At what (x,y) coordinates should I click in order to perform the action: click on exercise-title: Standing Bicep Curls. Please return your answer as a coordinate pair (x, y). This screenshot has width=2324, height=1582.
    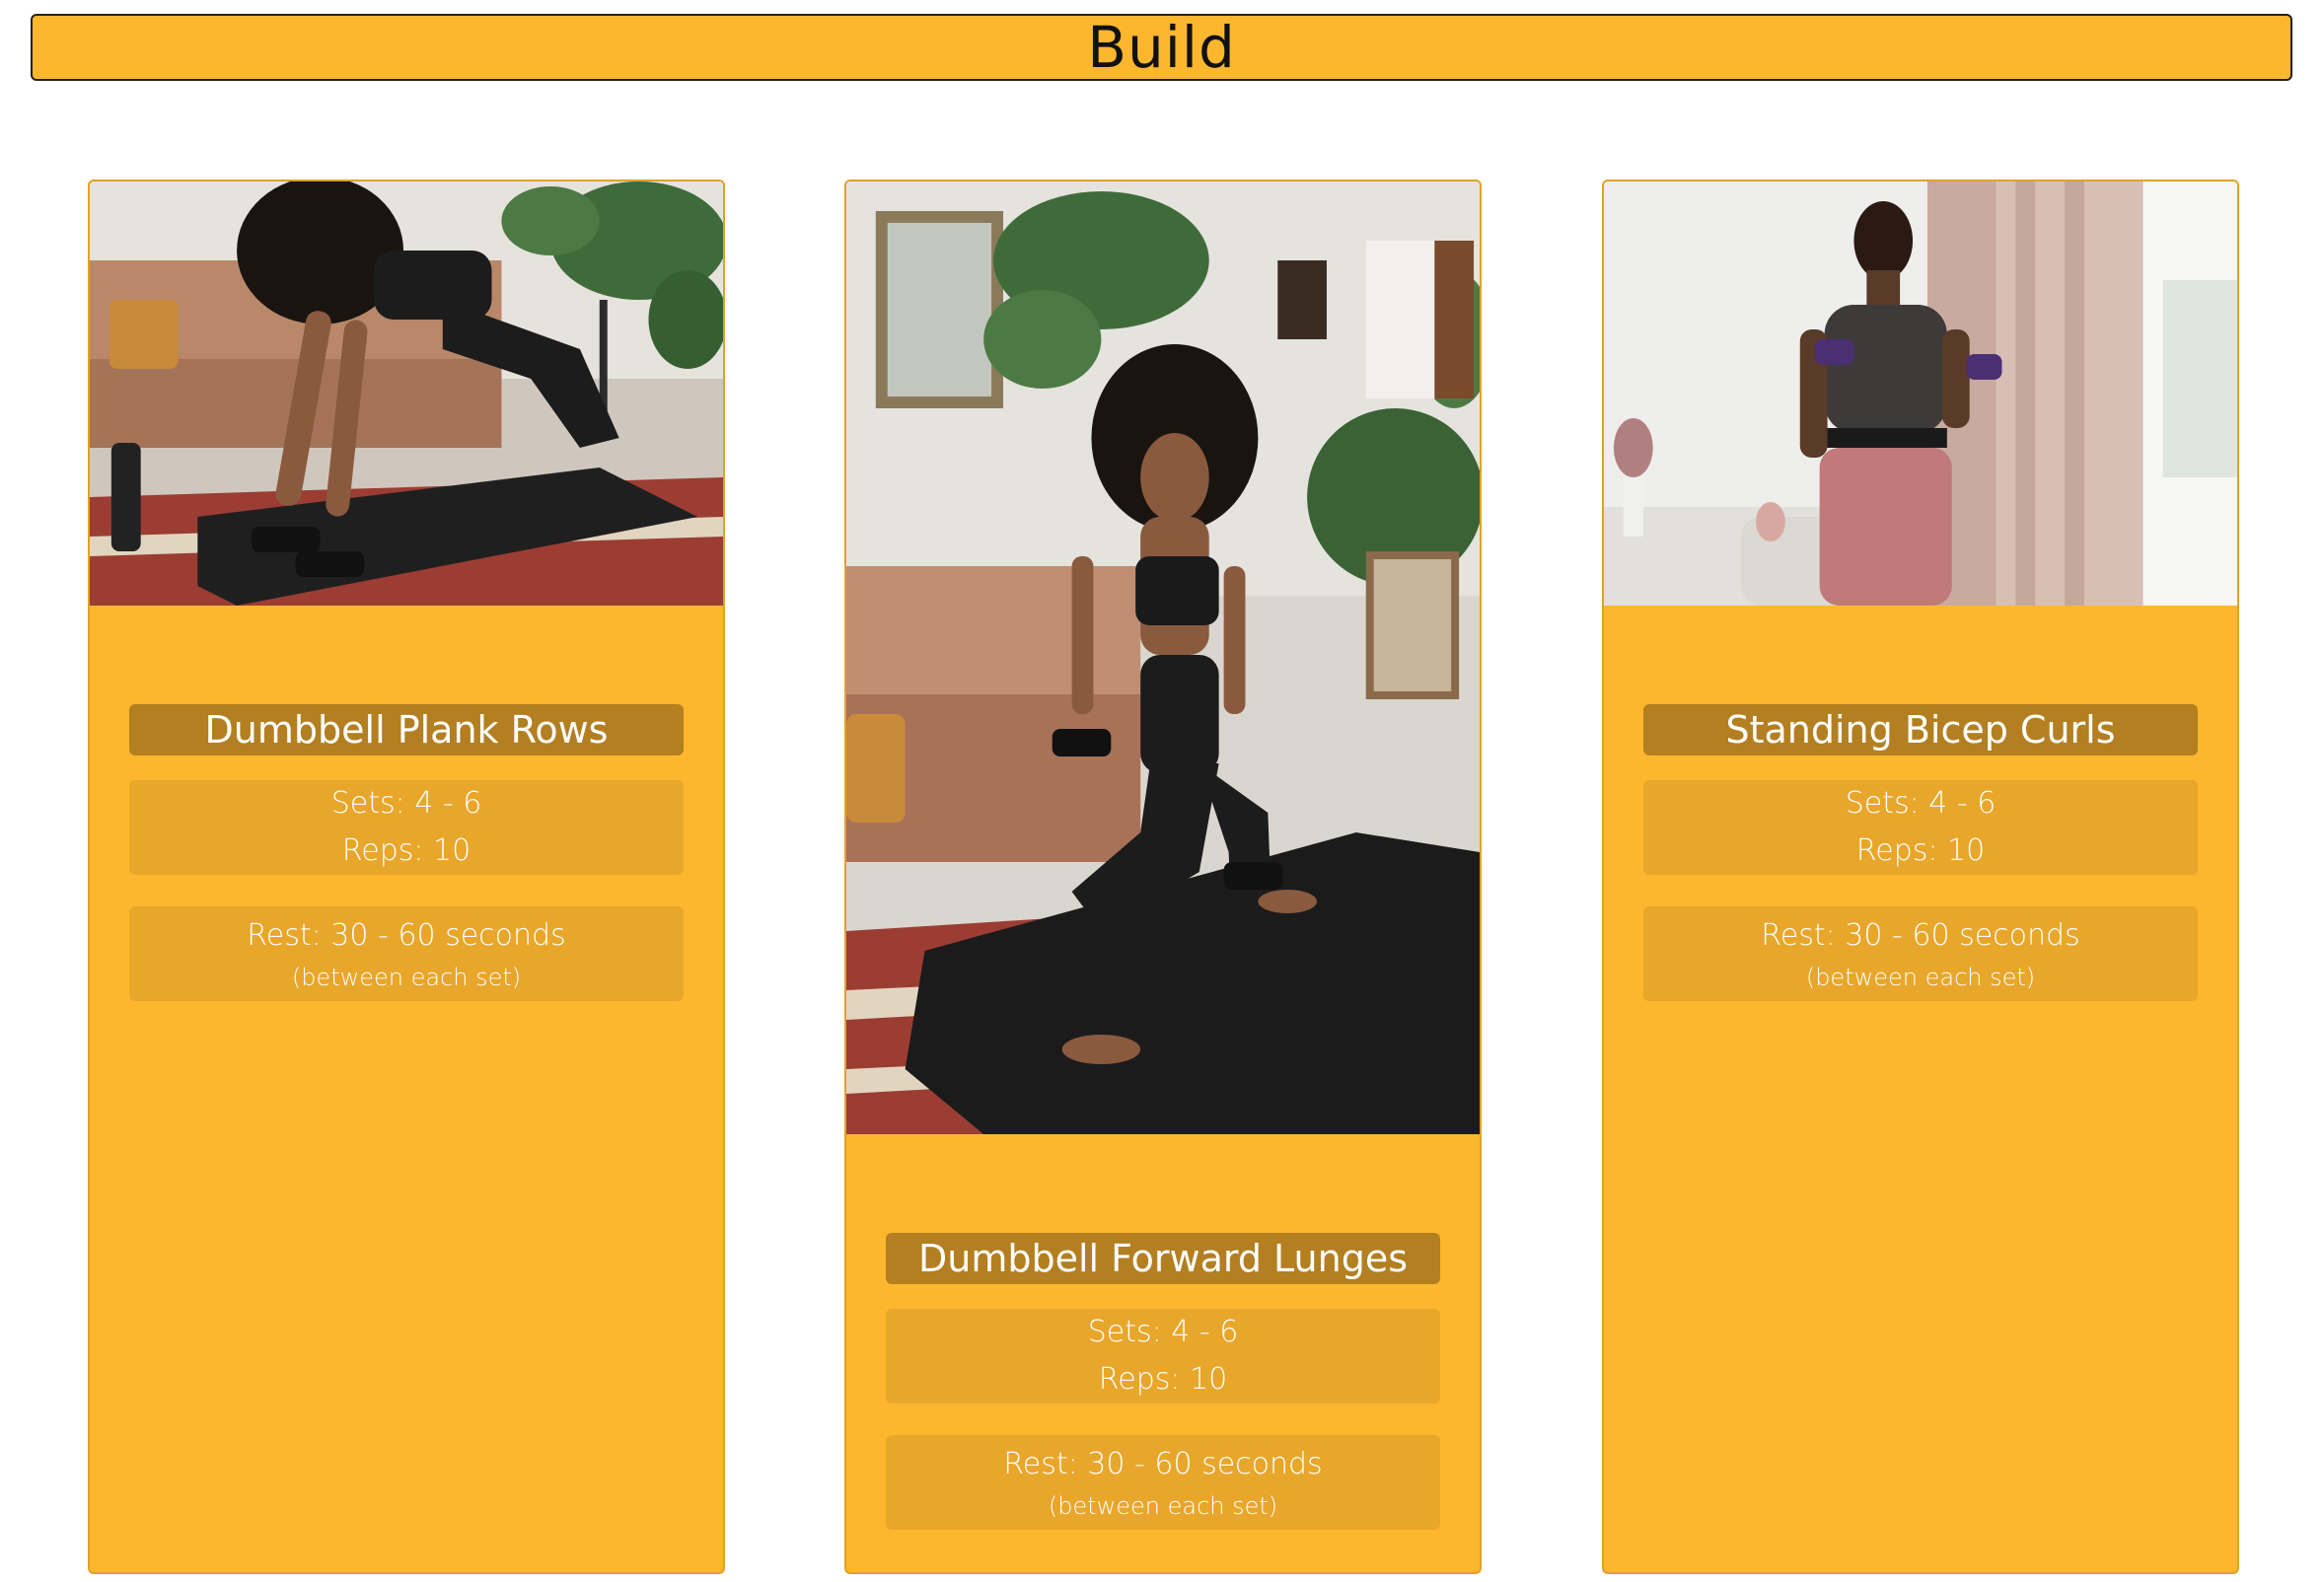
    Looking at the image, I should click on (1920, 729).